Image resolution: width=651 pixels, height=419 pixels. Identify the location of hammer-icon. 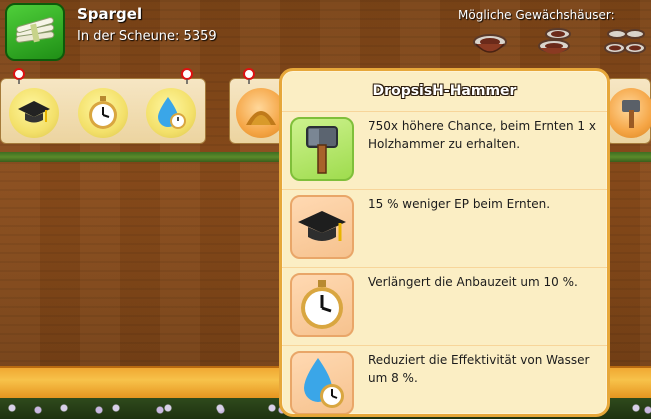
(631, 114).